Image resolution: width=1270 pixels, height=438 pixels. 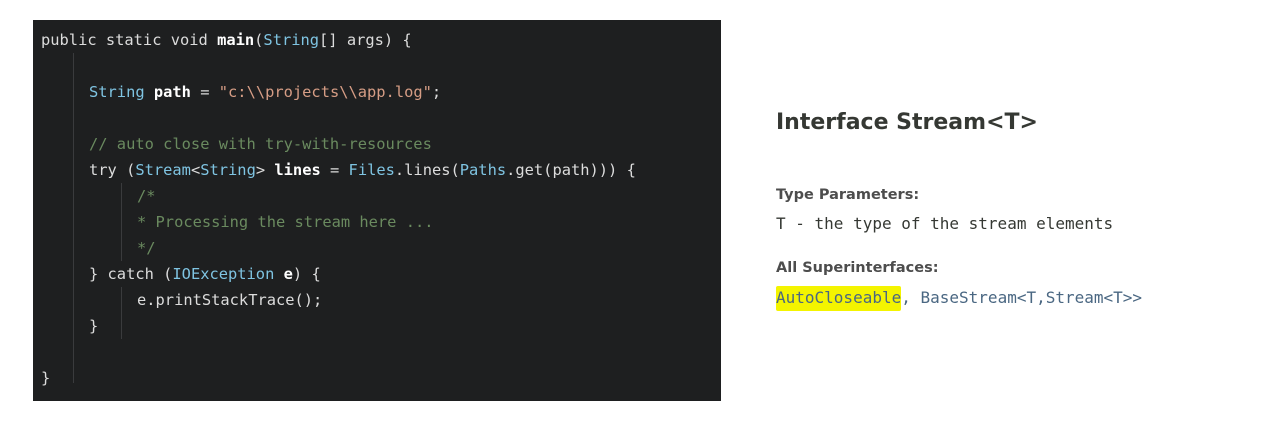 I want to click on code-token: lines, so click(x=297, y=170).